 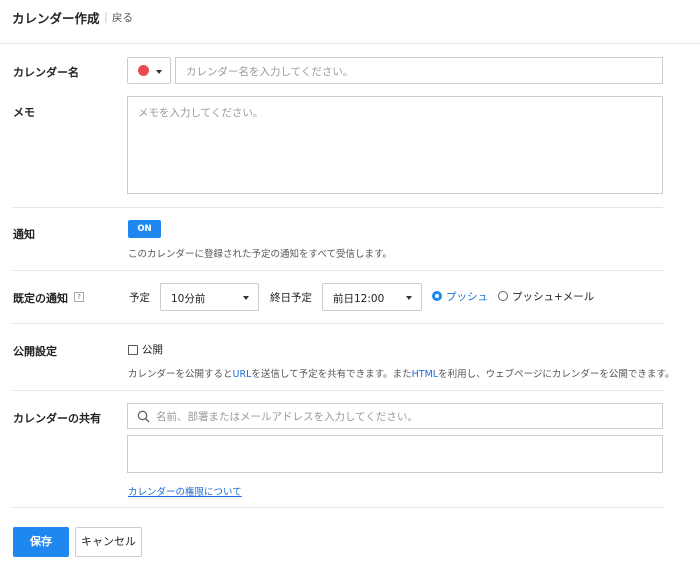 What do you see at coordinates (108, 542) in the screenshot?
I see `cancel-button: キャンセル` at bounding box center [108, 542].